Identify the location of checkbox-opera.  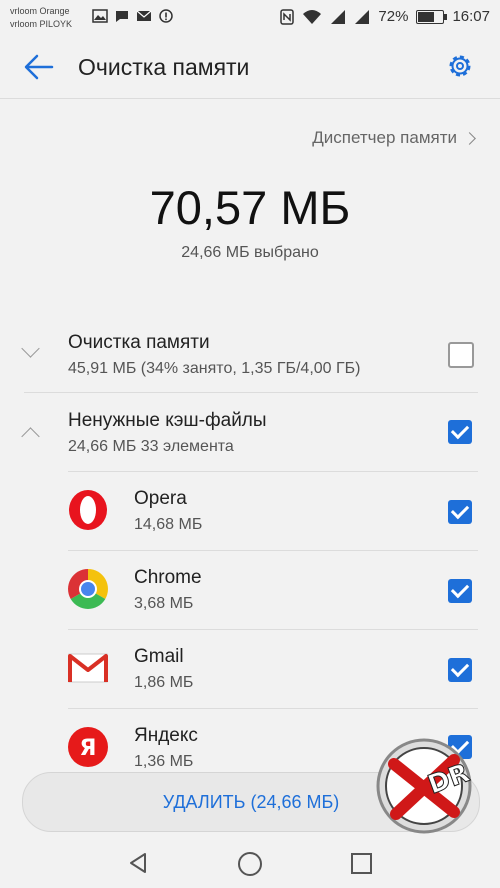
(460, 512).